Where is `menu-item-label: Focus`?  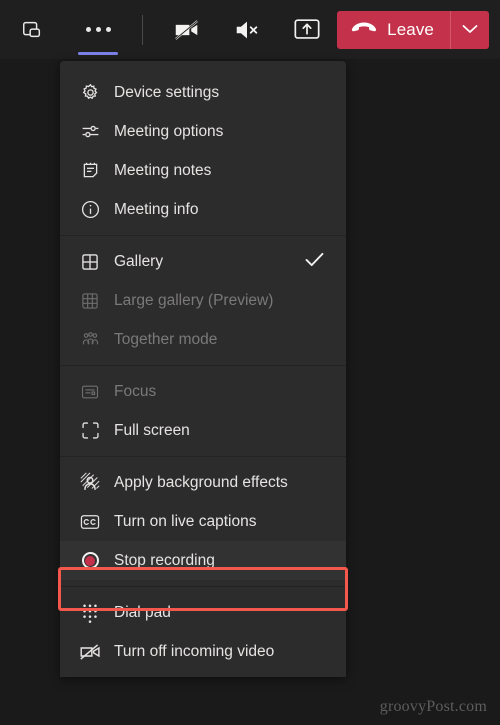 menu-item-label: Focus is located at coordinates (135, 391).